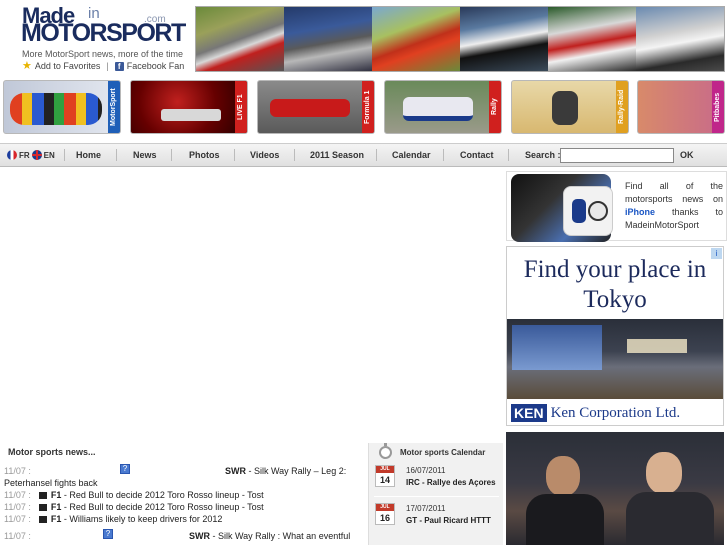  I want to click on nav-2011-season: 2011 Season, so click(337, 155).